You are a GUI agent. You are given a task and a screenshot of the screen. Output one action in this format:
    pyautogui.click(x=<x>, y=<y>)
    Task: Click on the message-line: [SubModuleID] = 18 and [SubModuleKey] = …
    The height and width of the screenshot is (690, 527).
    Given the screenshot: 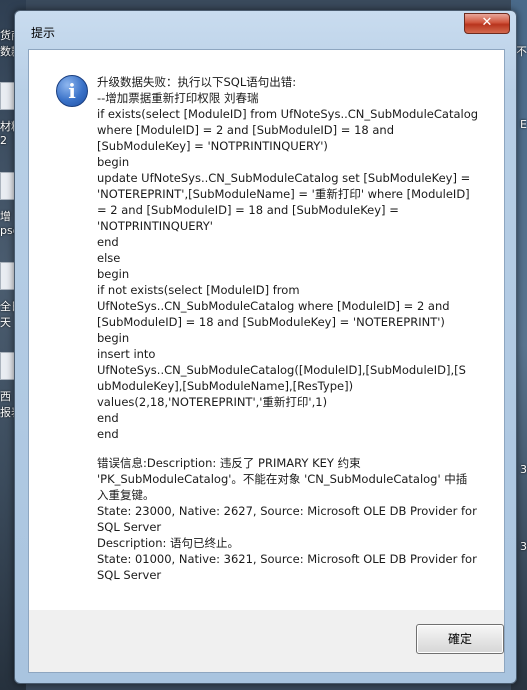 What is the action you would take?
    pyautogui.click(x=271, y=322)
    